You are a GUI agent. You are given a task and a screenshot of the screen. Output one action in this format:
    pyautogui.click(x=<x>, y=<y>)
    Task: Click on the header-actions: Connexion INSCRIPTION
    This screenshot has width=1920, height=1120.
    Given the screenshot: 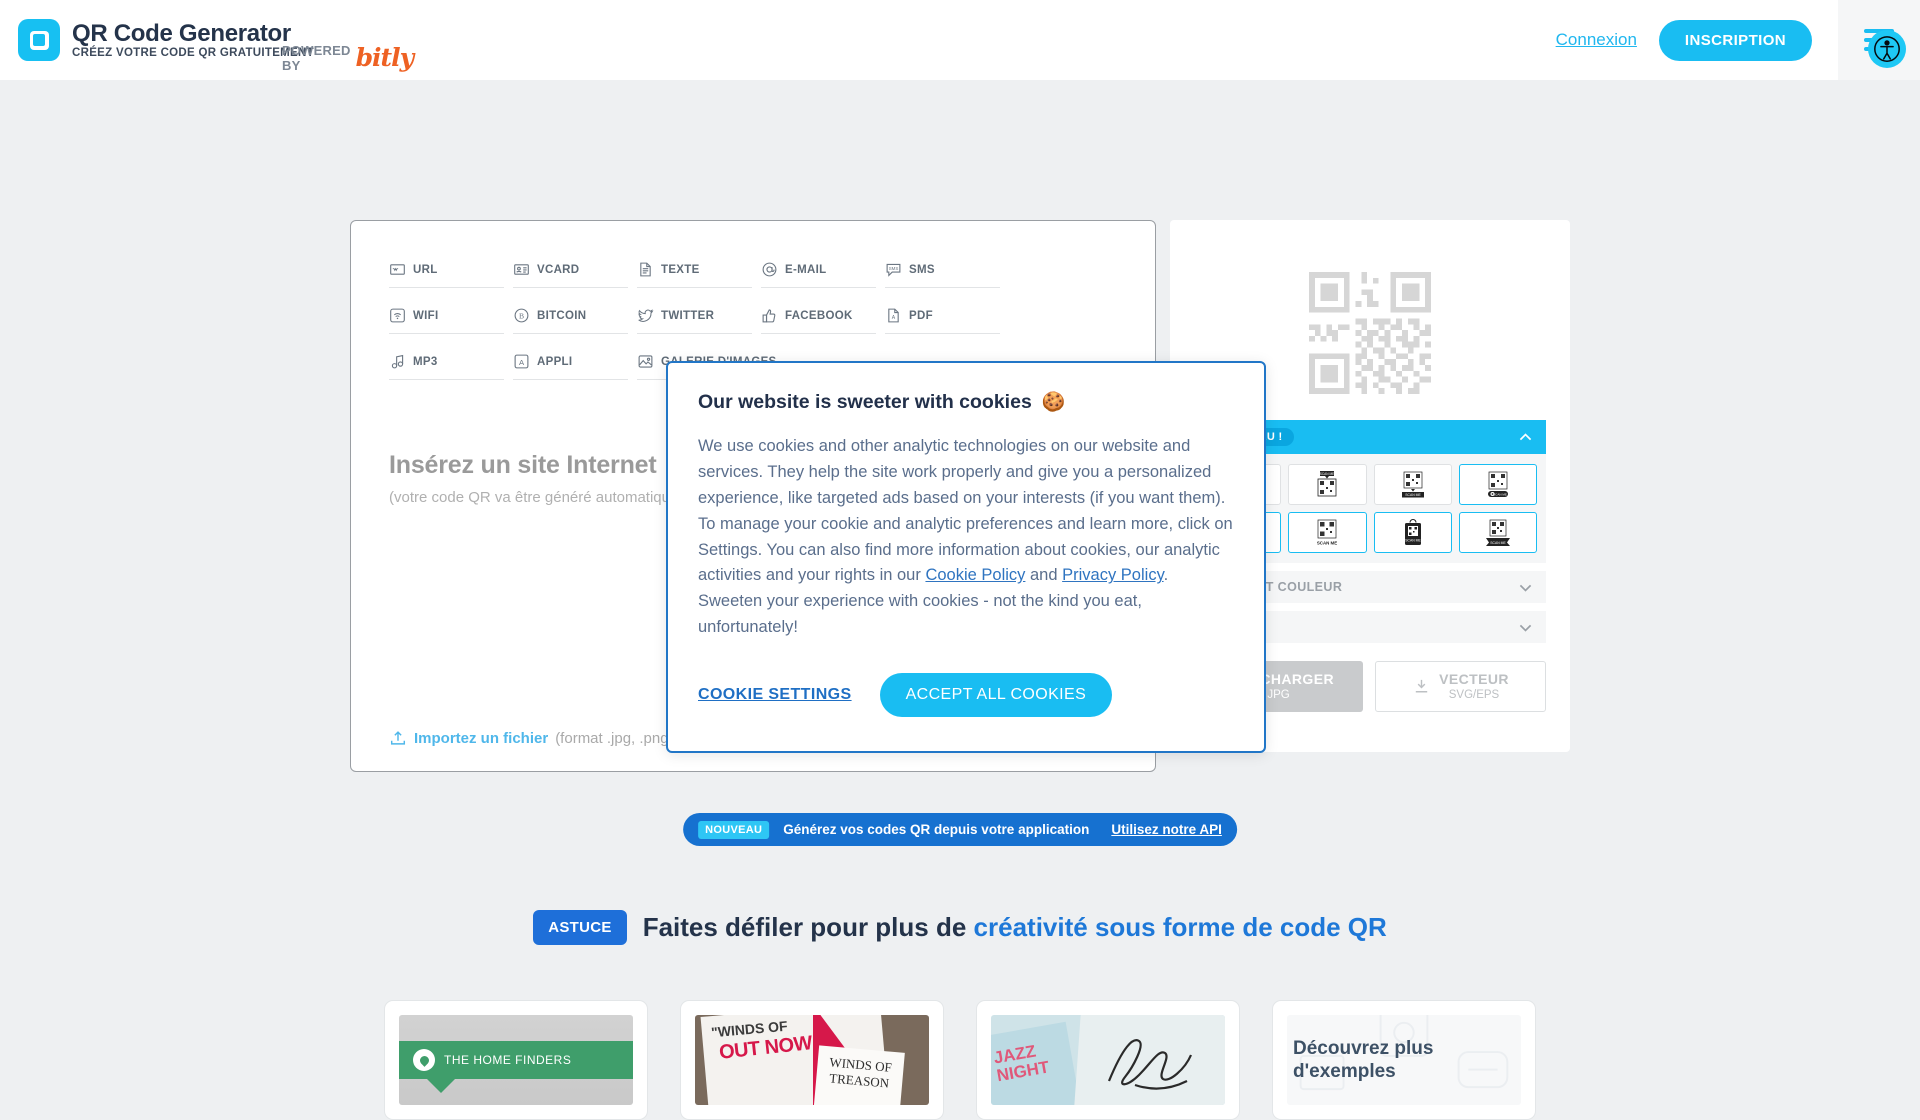 What is the action you would take?
    pyautogui.click(x=1738, y=40)
    